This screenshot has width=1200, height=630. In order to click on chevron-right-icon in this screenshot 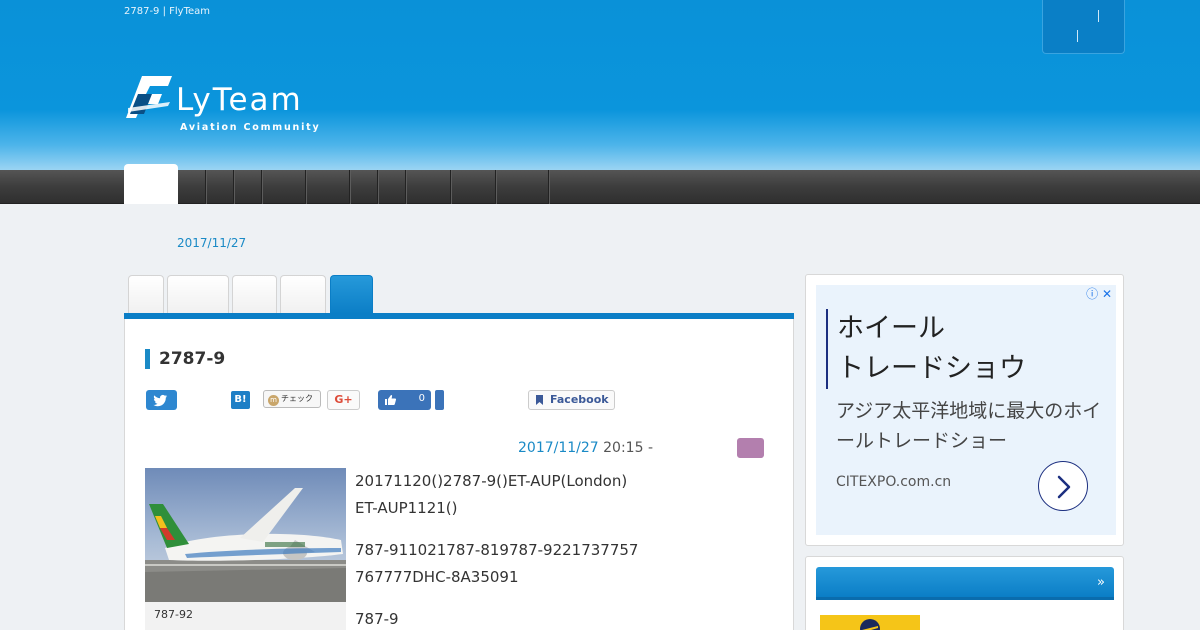, I will do `click(1064, 487)`.